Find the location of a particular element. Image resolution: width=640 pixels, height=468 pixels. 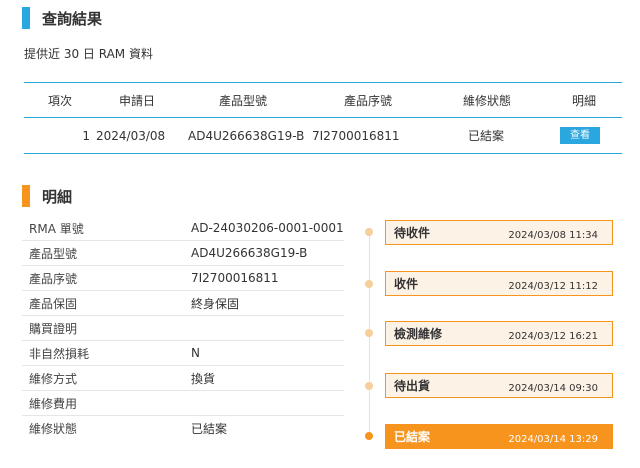

timeline-step-received: 收件 2024/03/12 11:12 is located at coordinates (499, 283).